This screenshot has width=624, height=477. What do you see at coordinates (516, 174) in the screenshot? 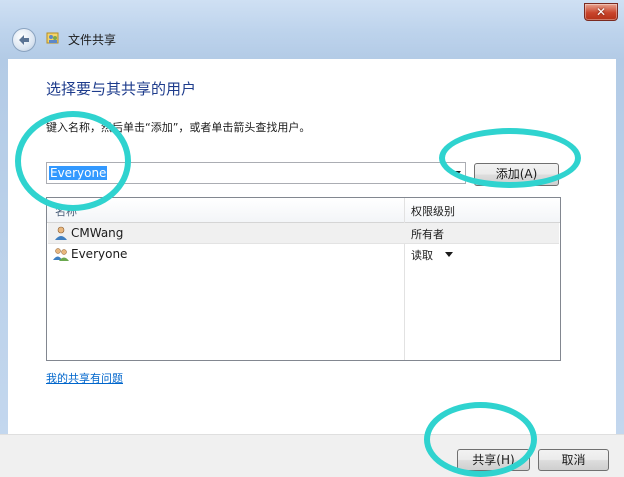
I see `add-button: 添加(A)` at bounding box center [516, 174].